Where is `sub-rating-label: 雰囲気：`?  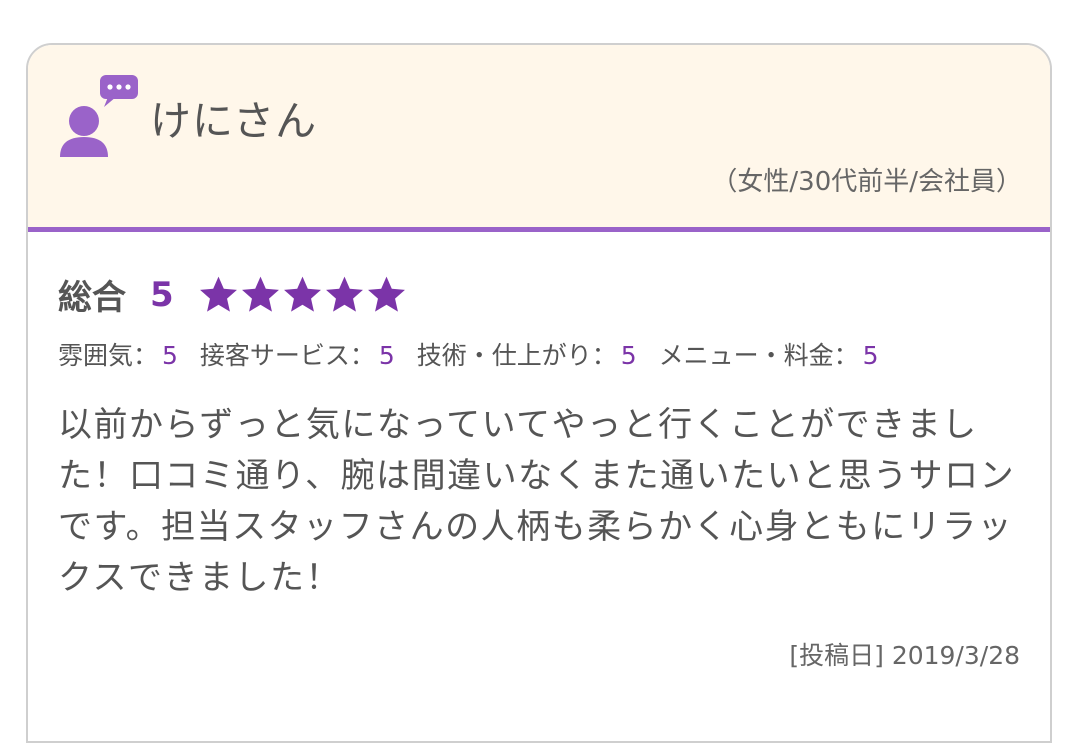
sub-rating-label: 雰囲気： is located at coordinates (108, 355).